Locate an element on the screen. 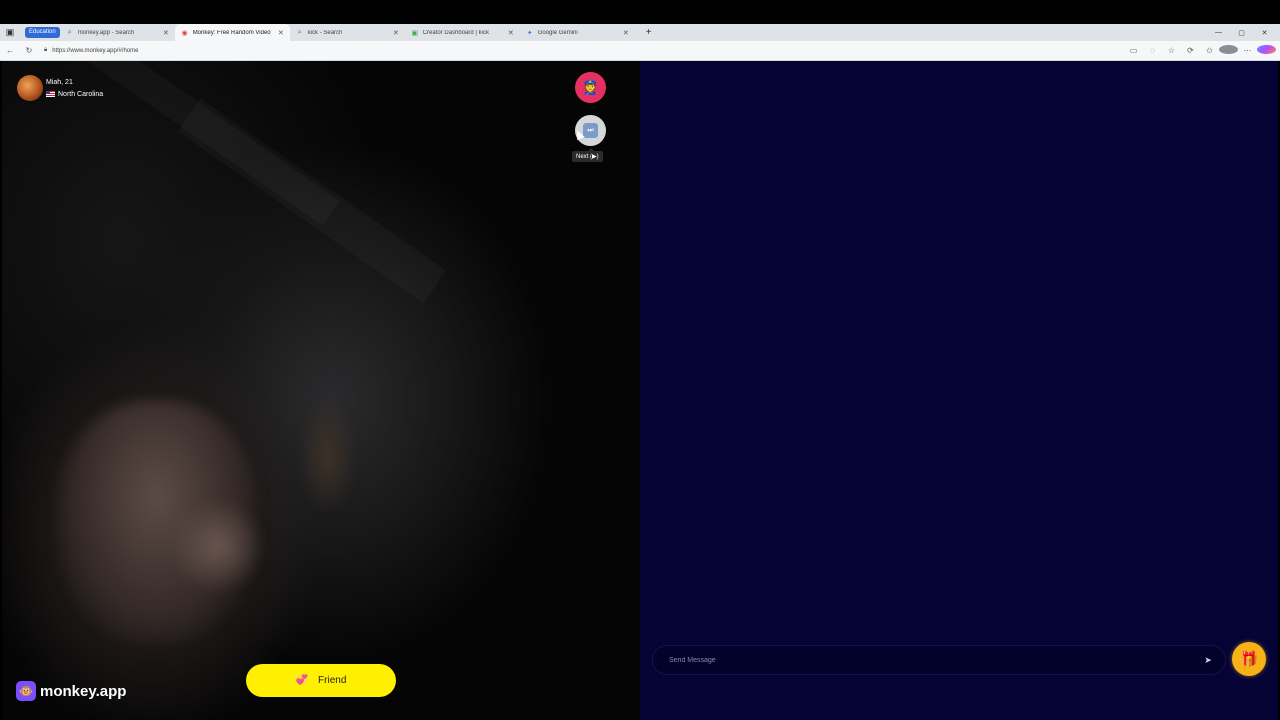  minimize-icon: — is located at coordinates (1218, 32).